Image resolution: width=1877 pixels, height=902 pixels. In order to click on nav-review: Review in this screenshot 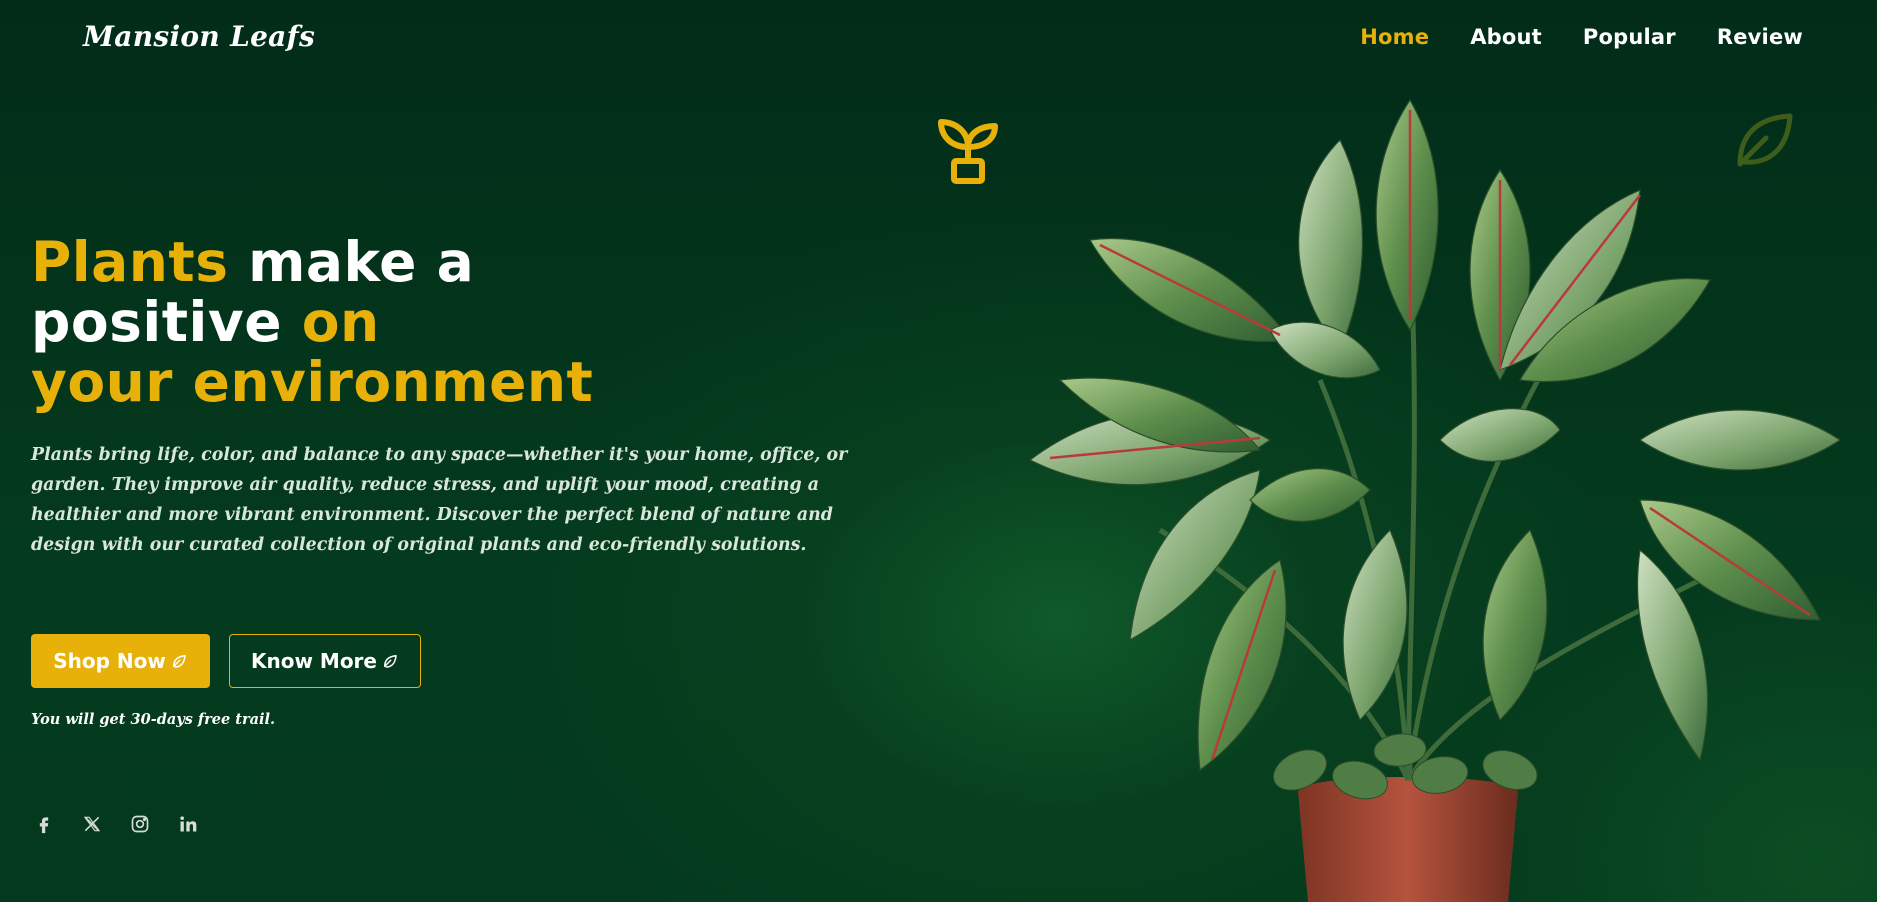, I will do `click(1760, 37)`.